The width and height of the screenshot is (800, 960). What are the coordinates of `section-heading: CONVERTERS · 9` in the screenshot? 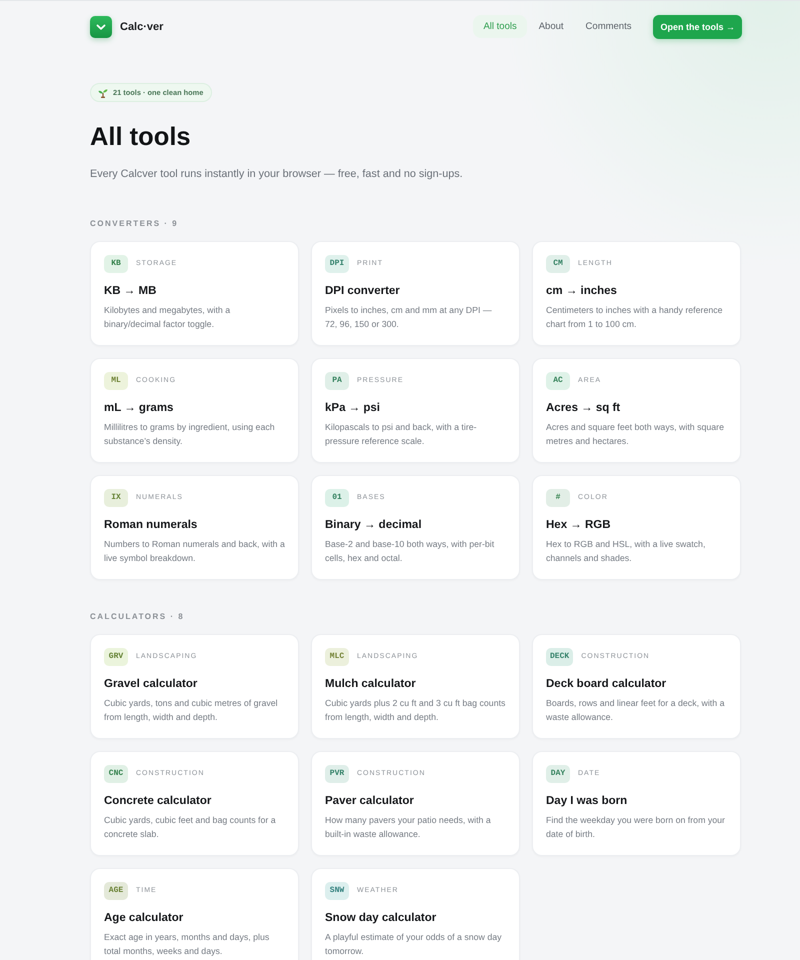 It's located at (135, 224).